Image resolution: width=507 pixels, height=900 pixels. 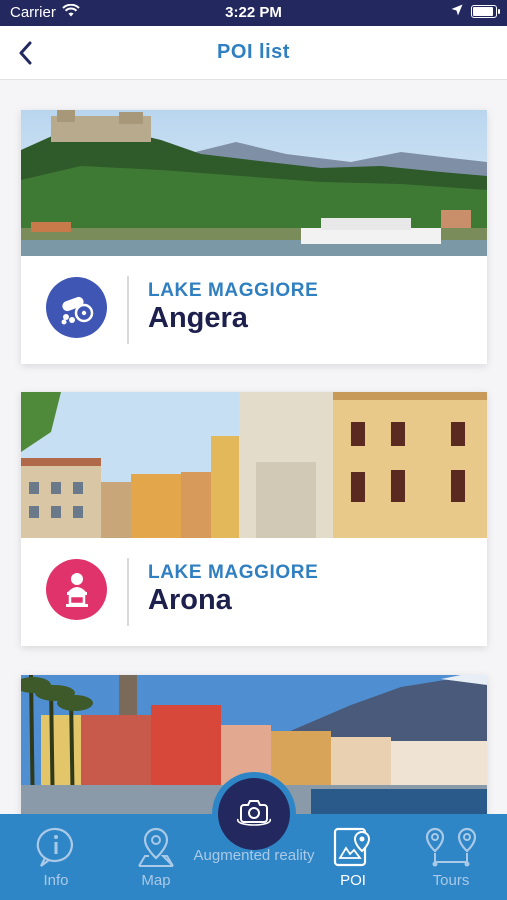 What do you see at coordinates (198, 318) in the screenshot?
I see `poi-name: Angera` at bounding box center [198, 318].